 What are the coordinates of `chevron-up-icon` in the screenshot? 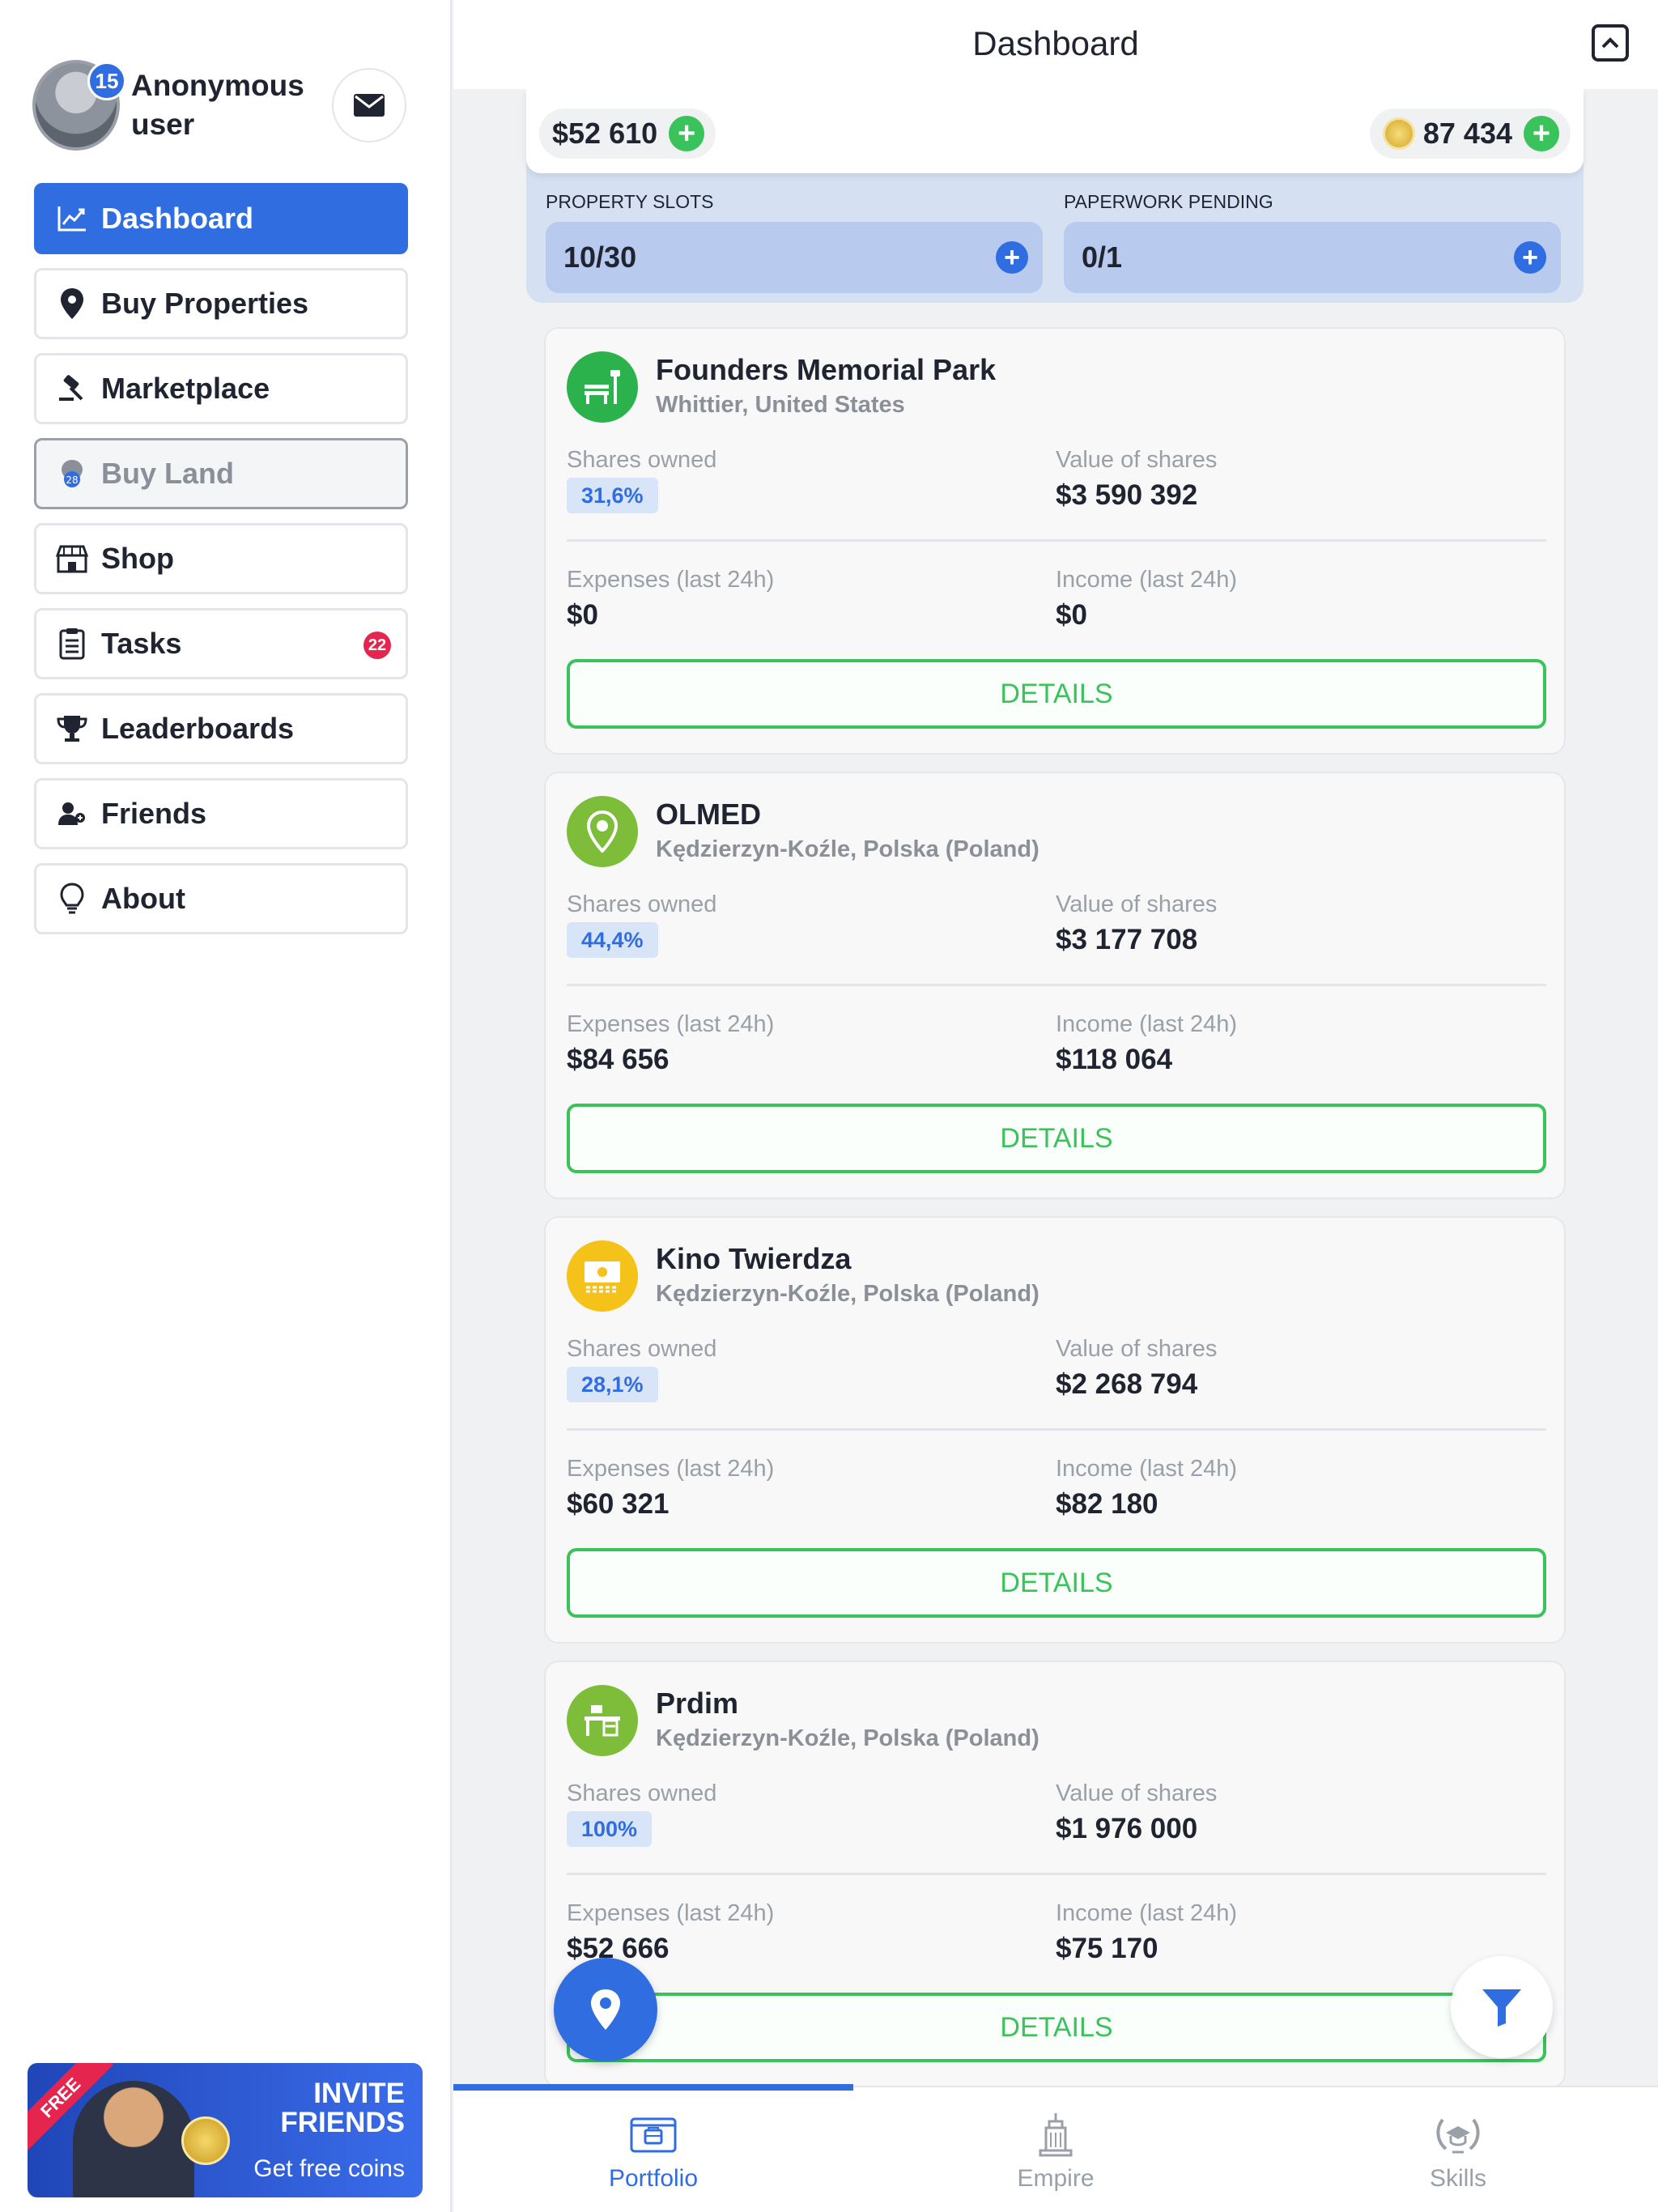 It's located at (1610, 43).